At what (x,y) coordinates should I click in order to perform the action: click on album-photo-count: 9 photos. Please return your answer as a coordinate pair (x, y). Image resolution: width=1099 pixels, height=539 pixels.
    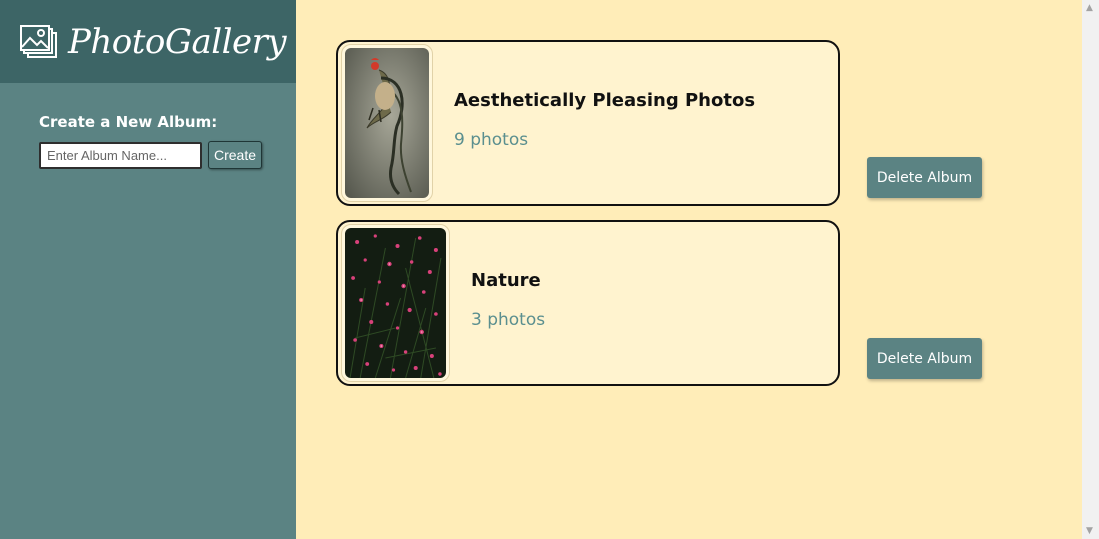
    Looking at the image, I should click on (491, 140).